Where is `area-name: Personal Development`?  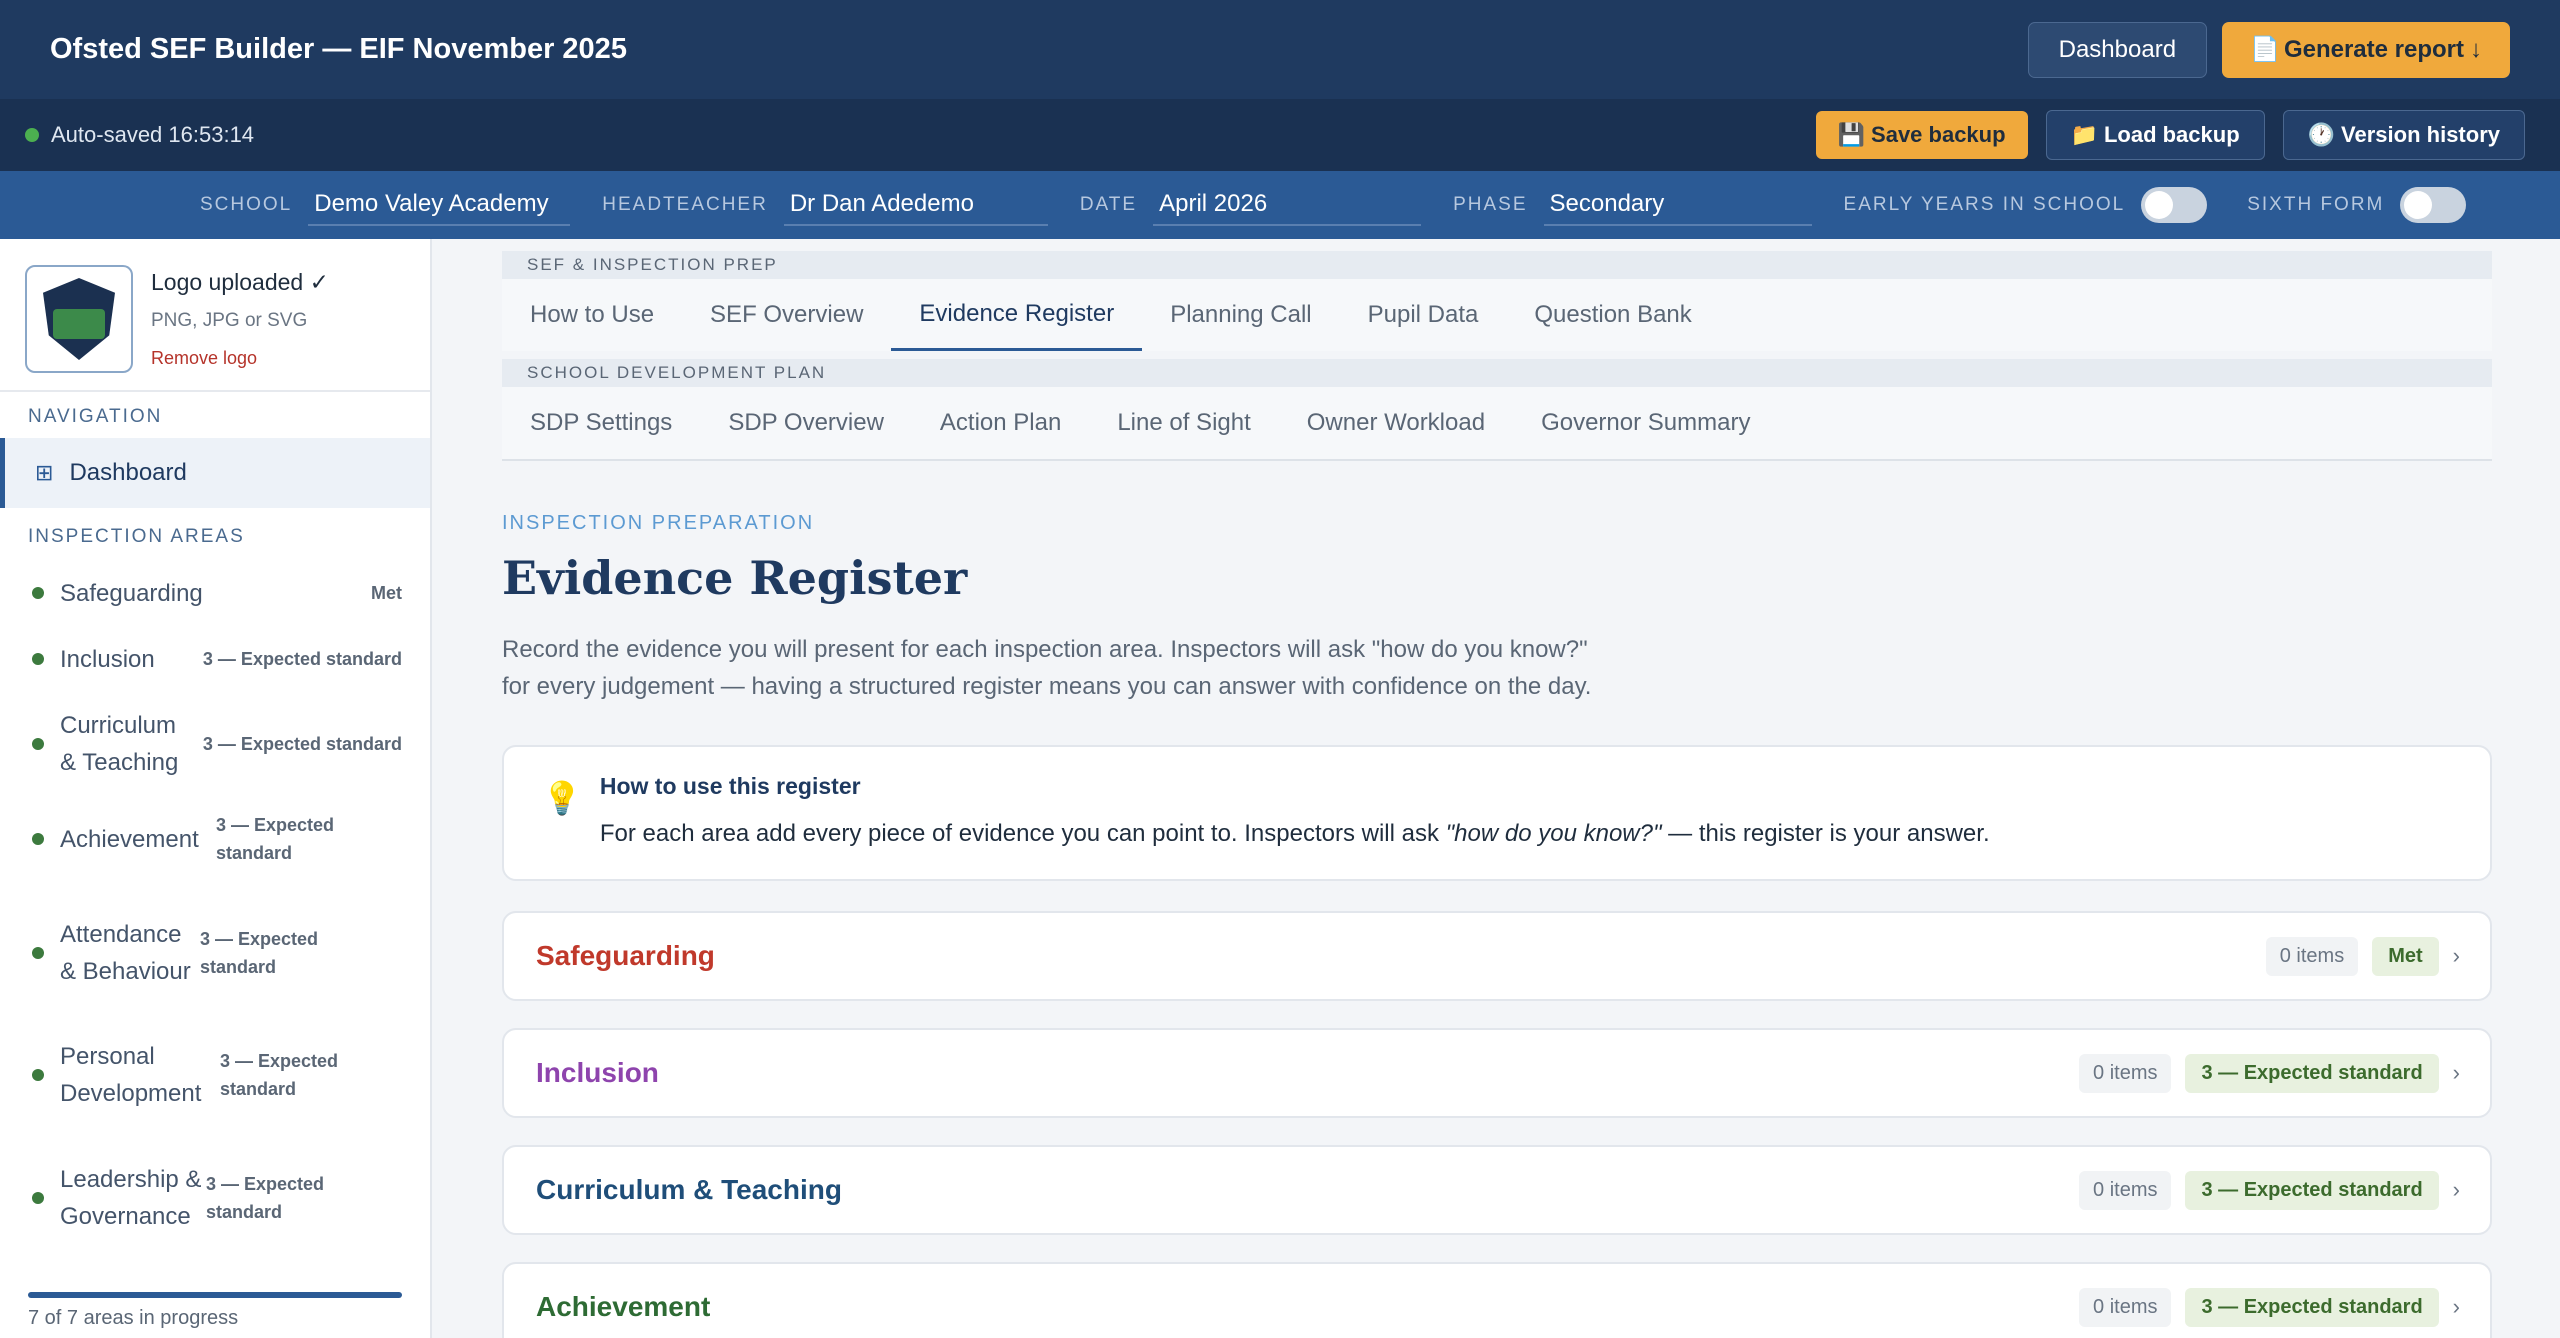
area-name: Personal Development is located at coordinates (131, 1075).